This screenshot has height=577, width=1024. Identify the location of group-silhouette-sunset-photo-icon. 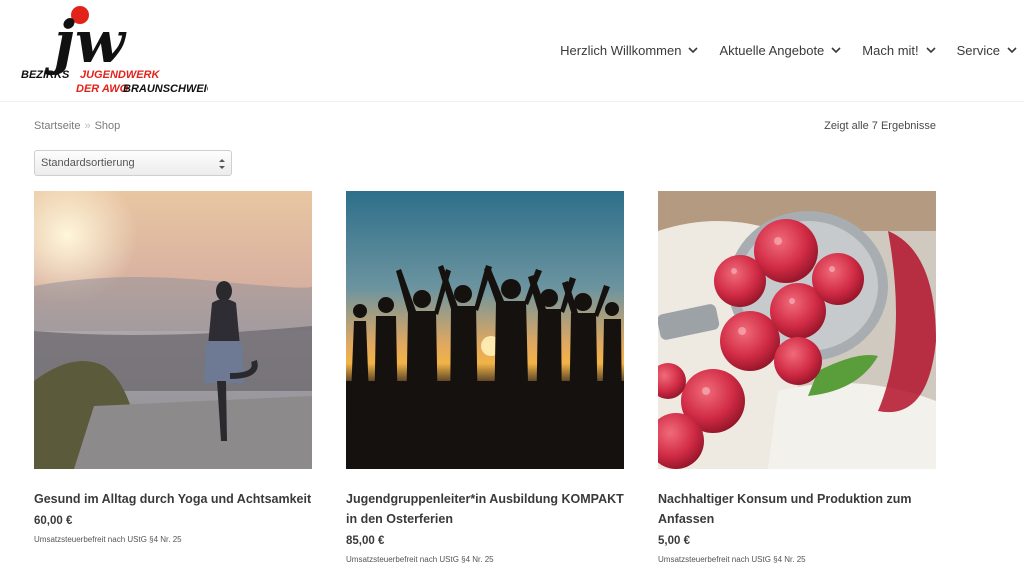
(485, 330).